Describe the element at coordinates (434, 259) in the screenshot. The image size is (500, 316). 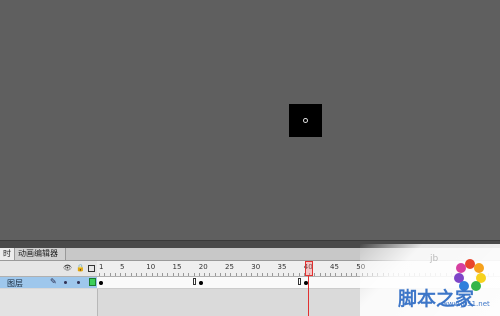
I see `watermark-small-text: jb` at that location.